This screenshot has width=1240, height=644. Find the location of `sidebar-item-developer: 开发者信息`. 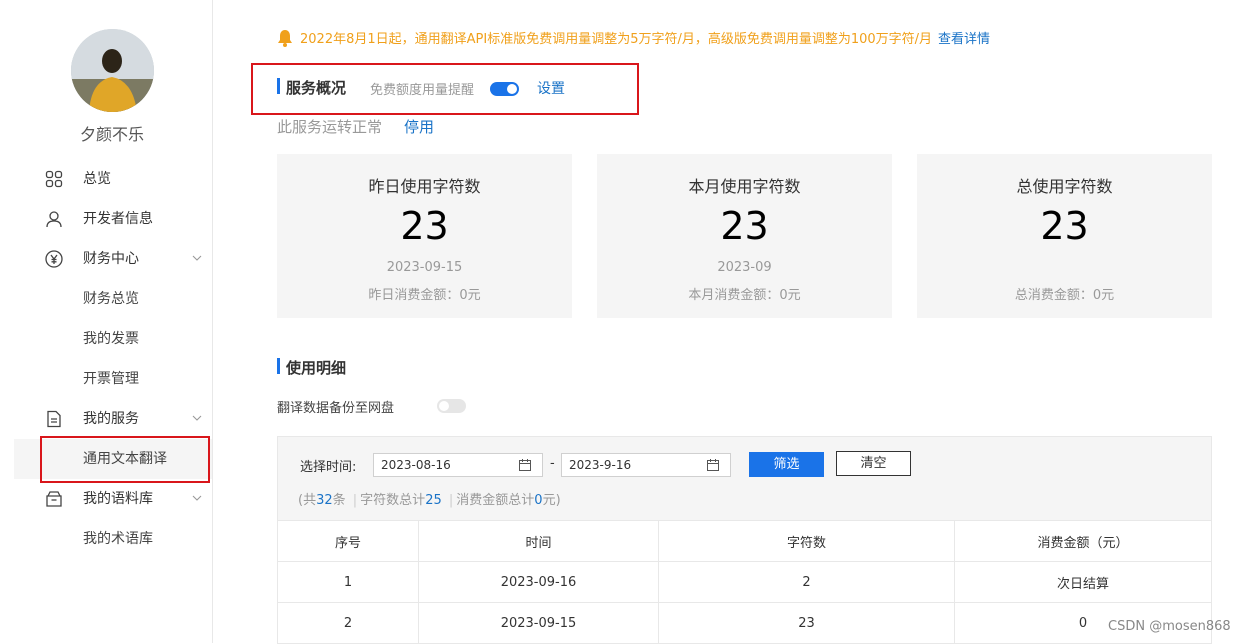

sidebar-item-developer: 开发者信息 is located at coordinates (106, 219).